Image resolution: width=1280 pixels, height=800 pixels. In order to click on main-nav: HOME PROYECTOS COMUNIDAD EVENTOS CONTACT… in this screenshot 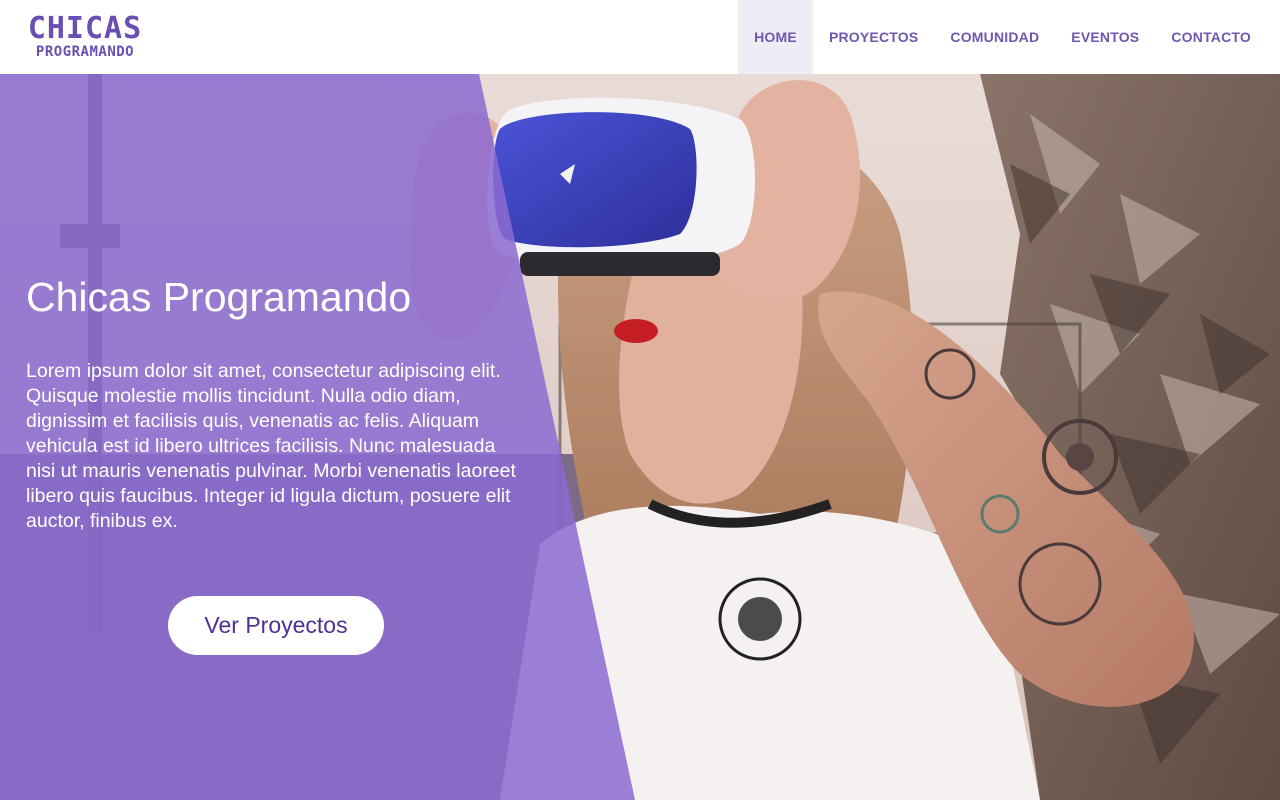, I will do `click(1002, 37)`.